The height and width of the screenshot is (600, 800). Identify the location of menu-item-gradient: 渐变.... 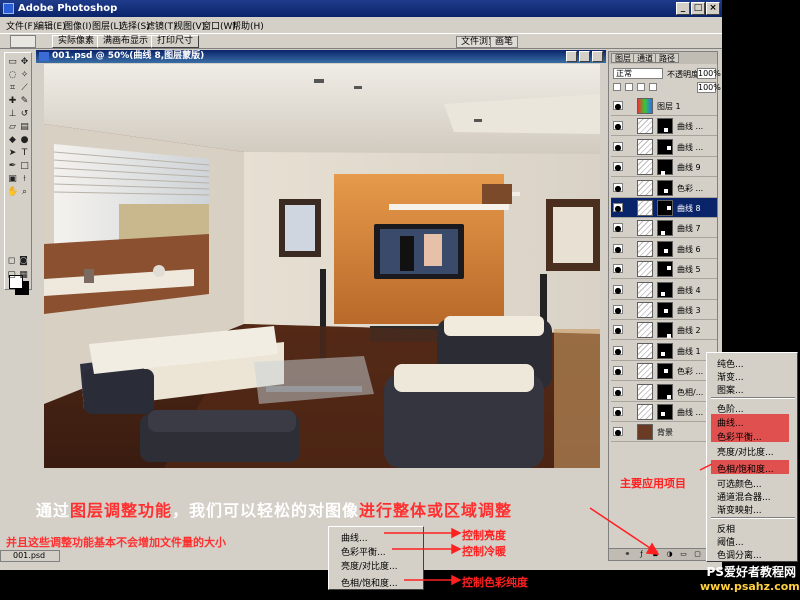
(730, 376).